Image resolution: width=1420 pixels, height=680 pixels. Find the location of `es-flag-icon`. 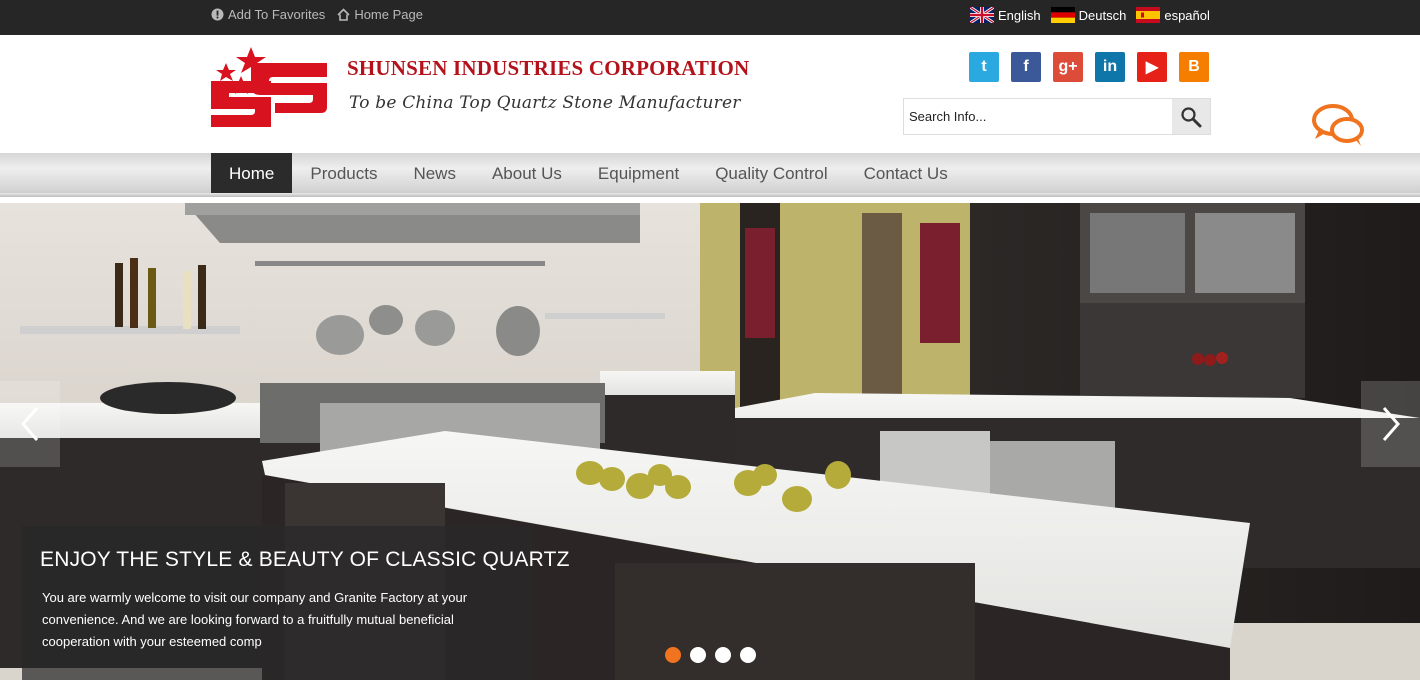

es-flag-icon is located at coordinates (1148, 15).